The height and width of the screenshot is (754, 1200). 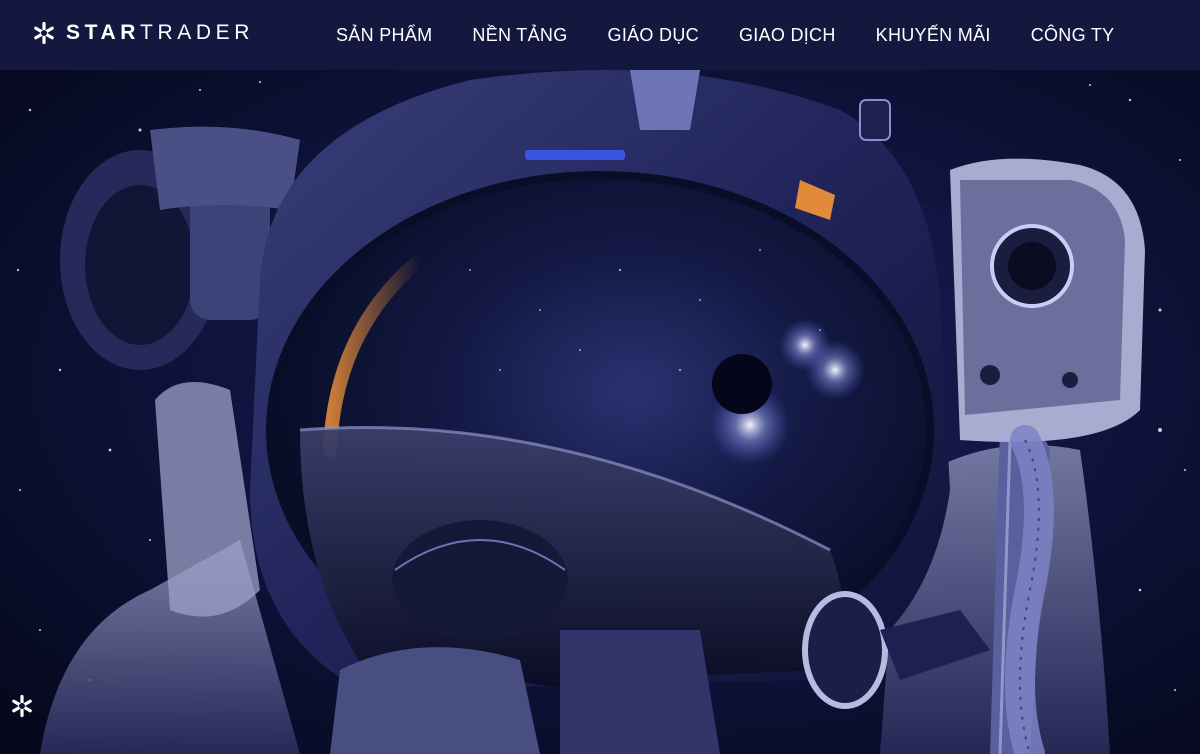 I want to click on nav-item-company: CÔNG TY, so click(x=1073, y=35).